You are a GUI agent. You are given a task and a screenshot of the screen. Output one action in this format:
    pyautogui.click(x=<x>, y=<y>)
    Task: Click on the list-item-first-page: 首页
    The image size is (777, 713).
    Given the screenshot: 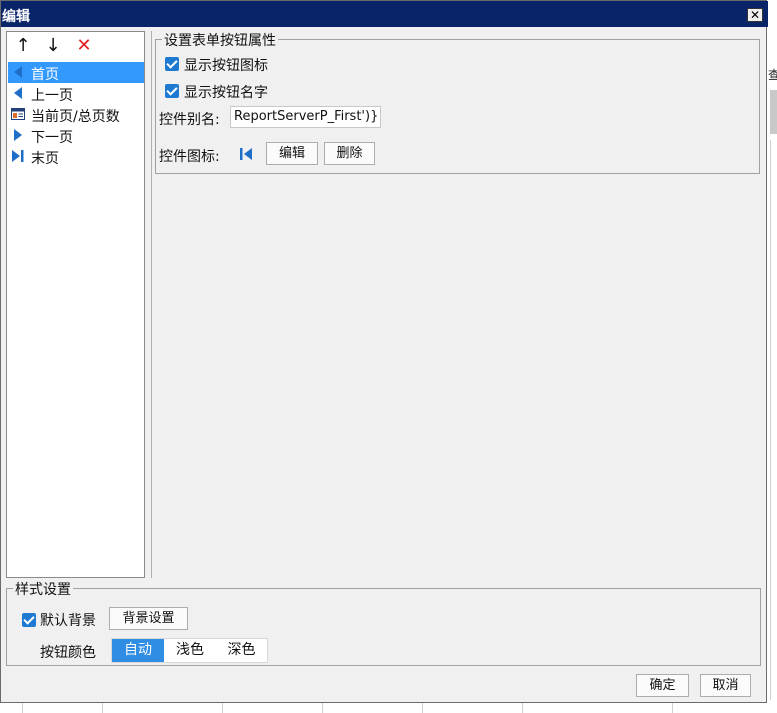 What is the action you would take?
    pyautogui.click(x=75, y=72)
    